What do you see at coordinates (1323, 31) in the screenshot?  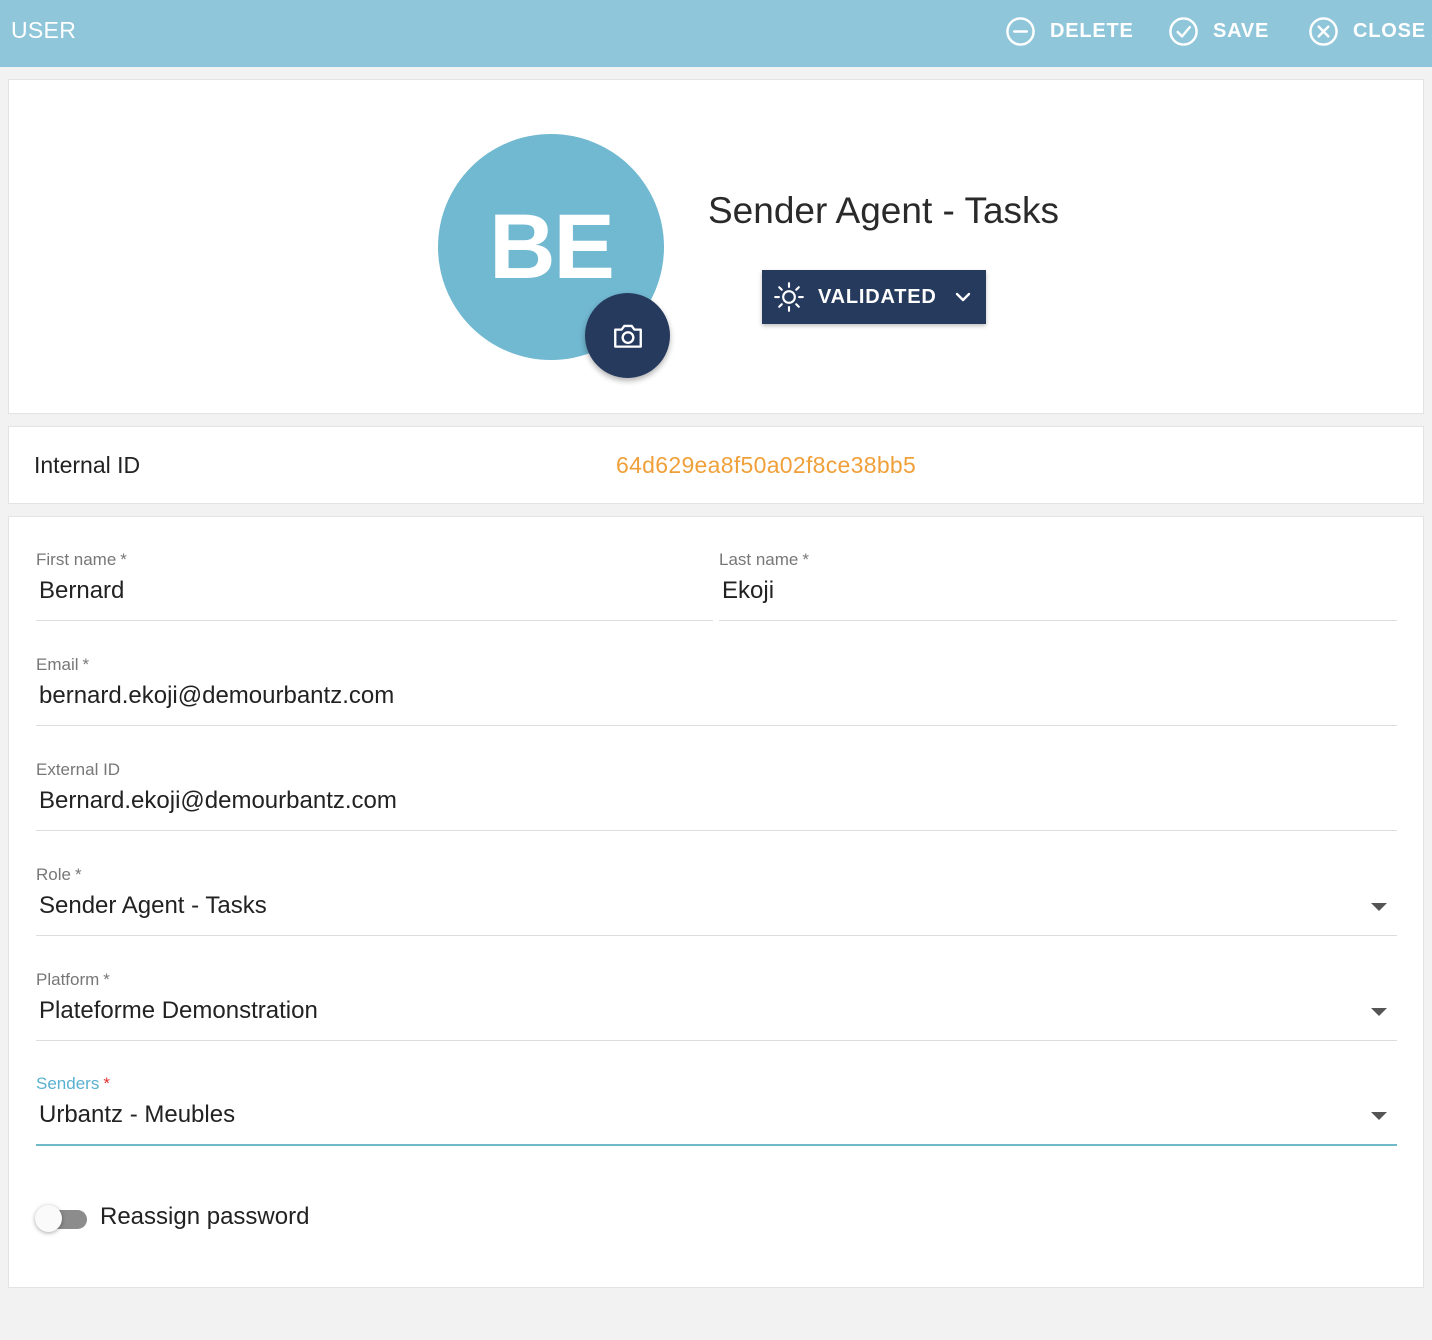 I see `x-circle-icon` at bounding box center [1323, 31].